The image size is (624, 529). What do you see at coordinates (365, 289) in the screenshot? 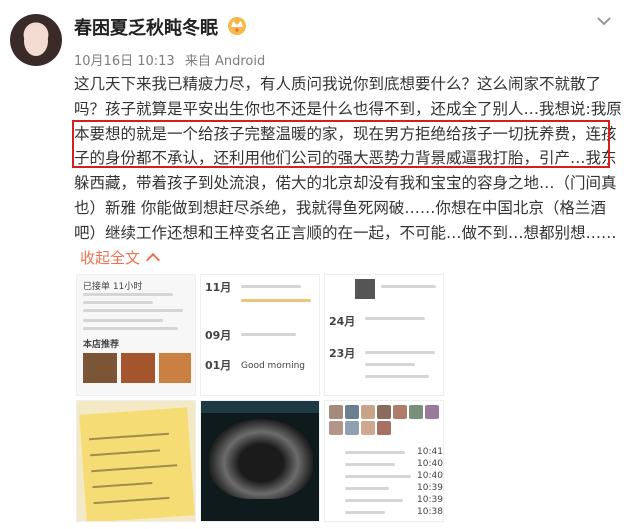
I see `photo-square` at bounding box center [365, 289].